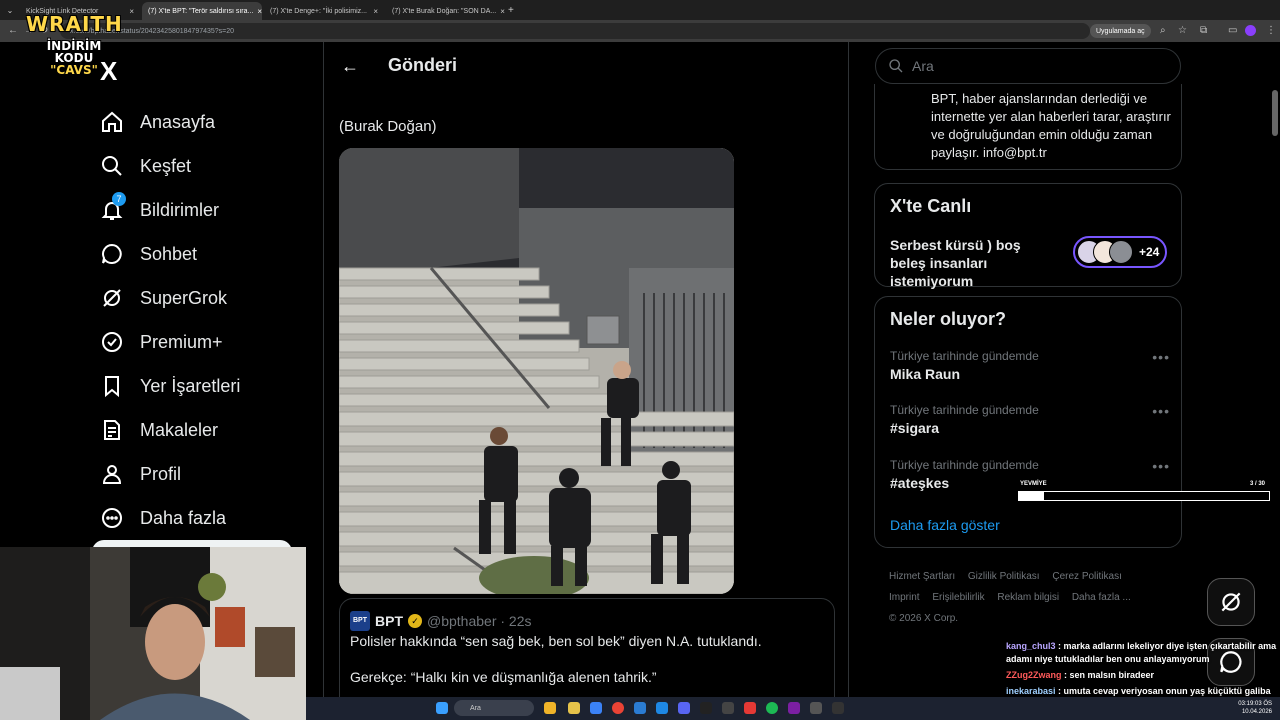 This screenshot has width=1280, height=720. I want to click on profile-icon, so click(112, 474).